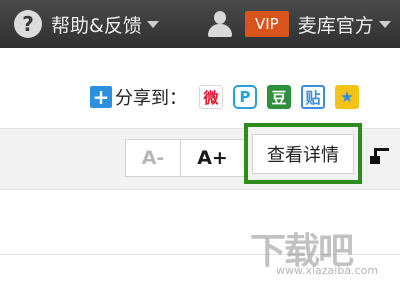 This screenshot has width=400, height=281. I want to click on help-feedback-menu: ? 帮助&反馈, so click(86, 24).